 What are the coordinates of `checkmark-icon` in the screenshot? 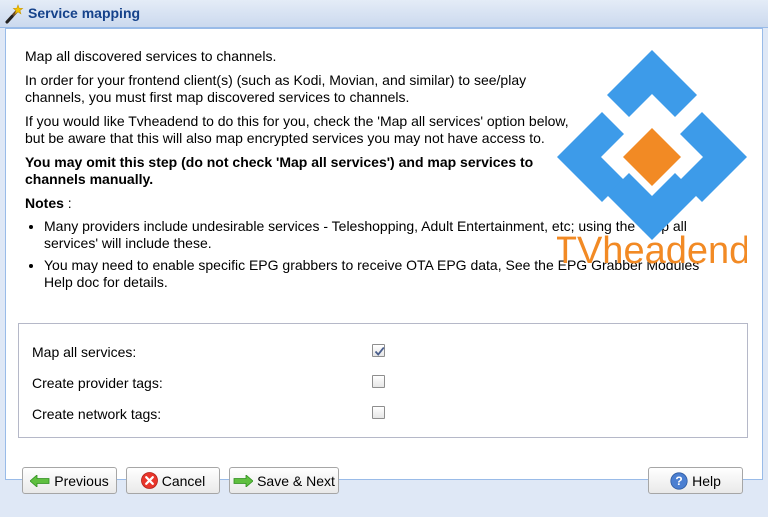 It's located at (379, 351).